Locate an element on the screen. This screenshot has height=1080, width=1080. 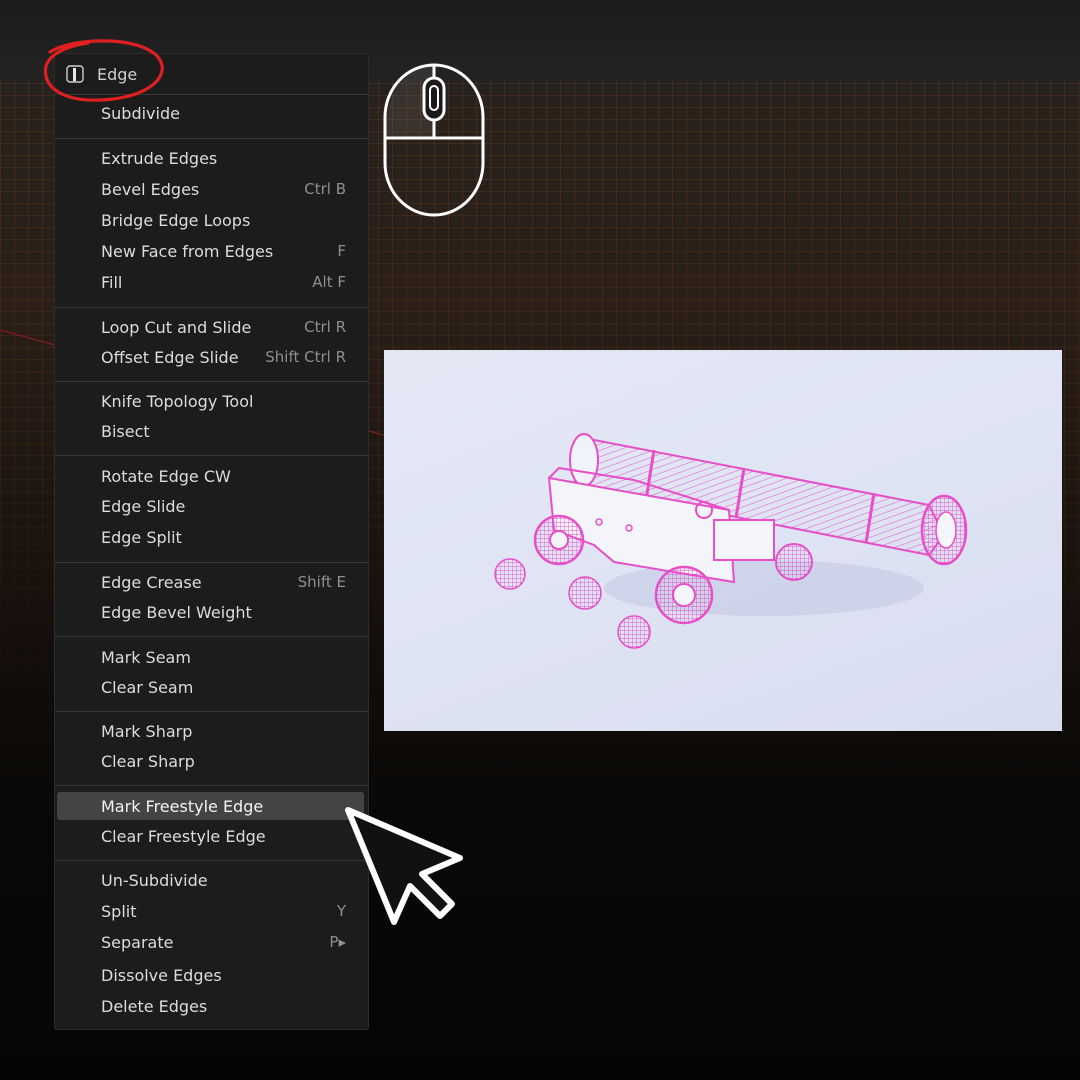
menu-item-knife-topology-tool: Knife Topology Tool is located at coordinates (210, 401).